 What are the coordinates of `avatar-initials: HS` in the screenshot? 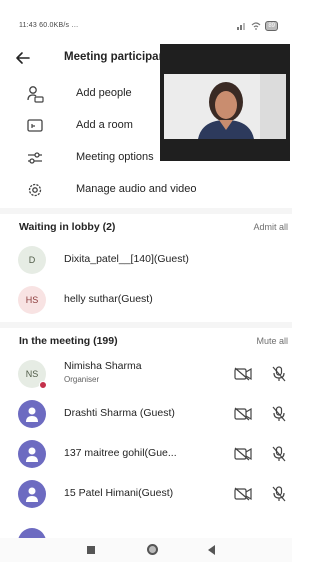 It's located at (32, 300).